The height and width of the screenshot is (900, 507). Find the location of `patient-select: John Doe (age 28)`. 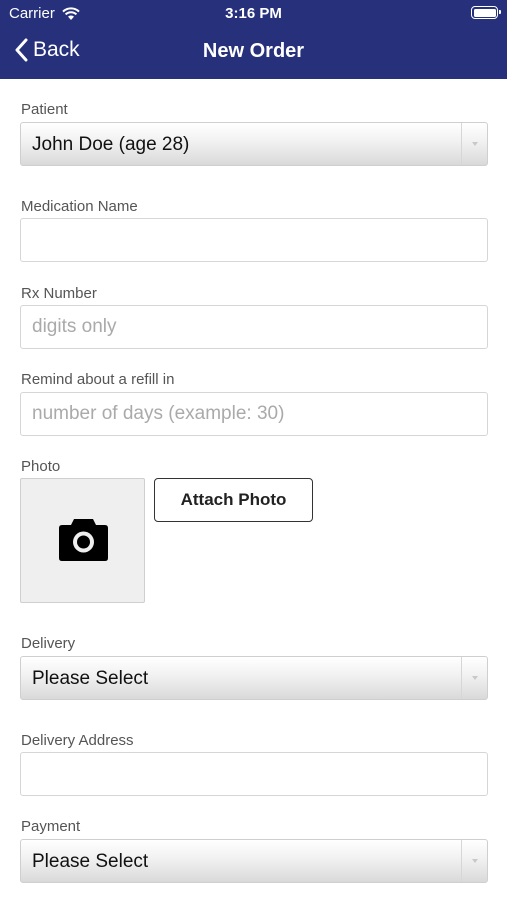

patient-select: John Doe (age 28) is located at coordinates (254, 144).